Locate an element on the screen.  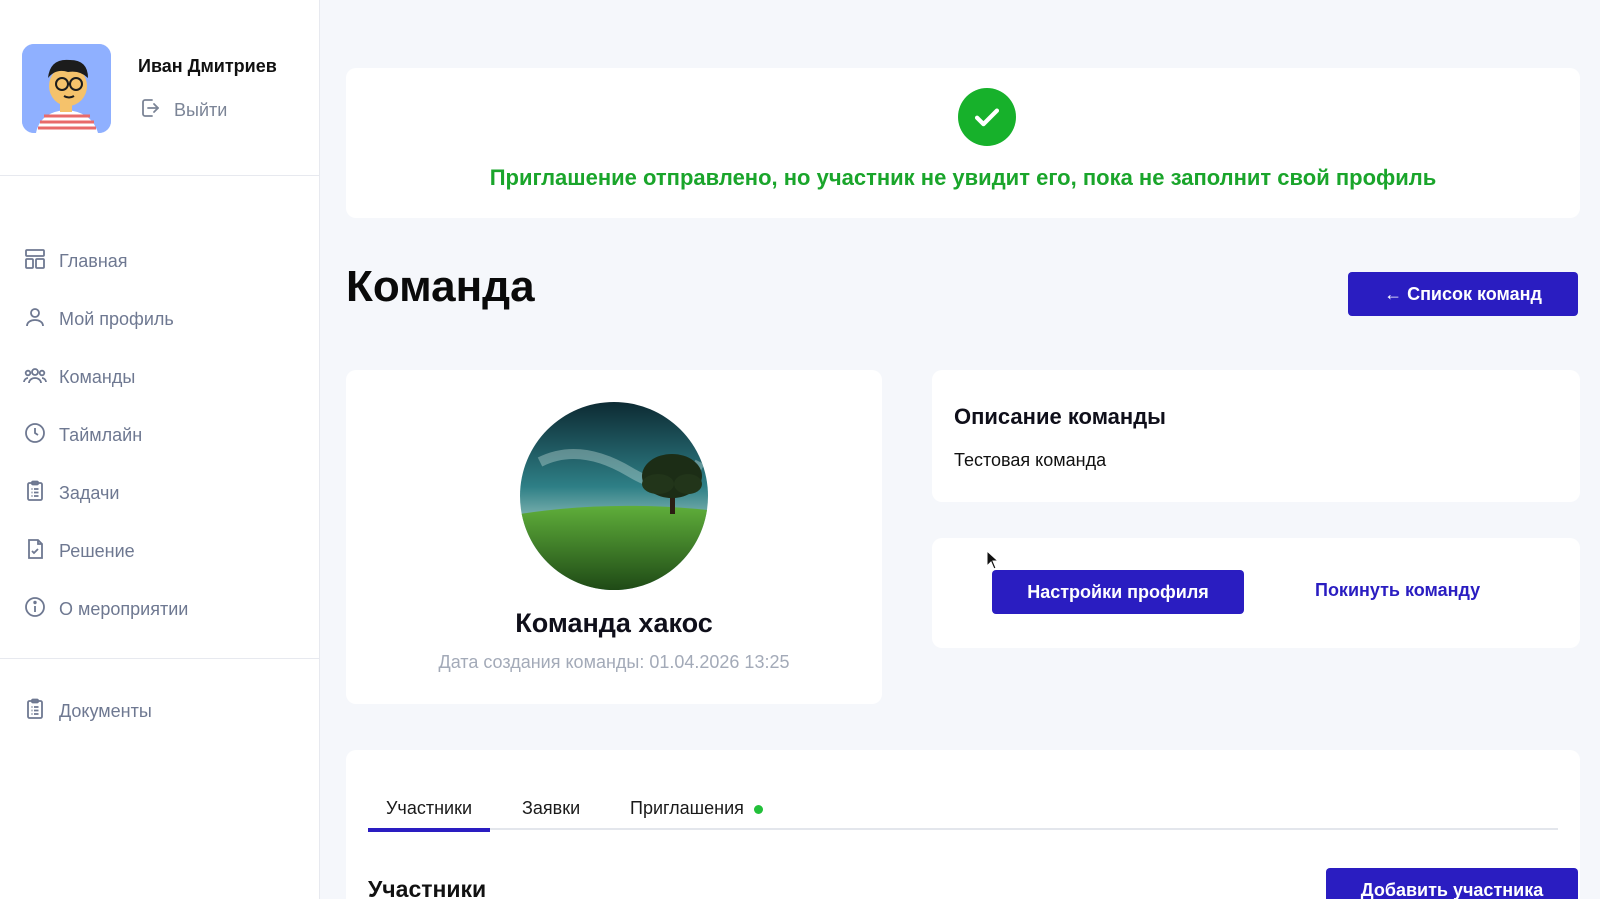
sidebar-item-home: Главная is located at coordinates (160, 261).